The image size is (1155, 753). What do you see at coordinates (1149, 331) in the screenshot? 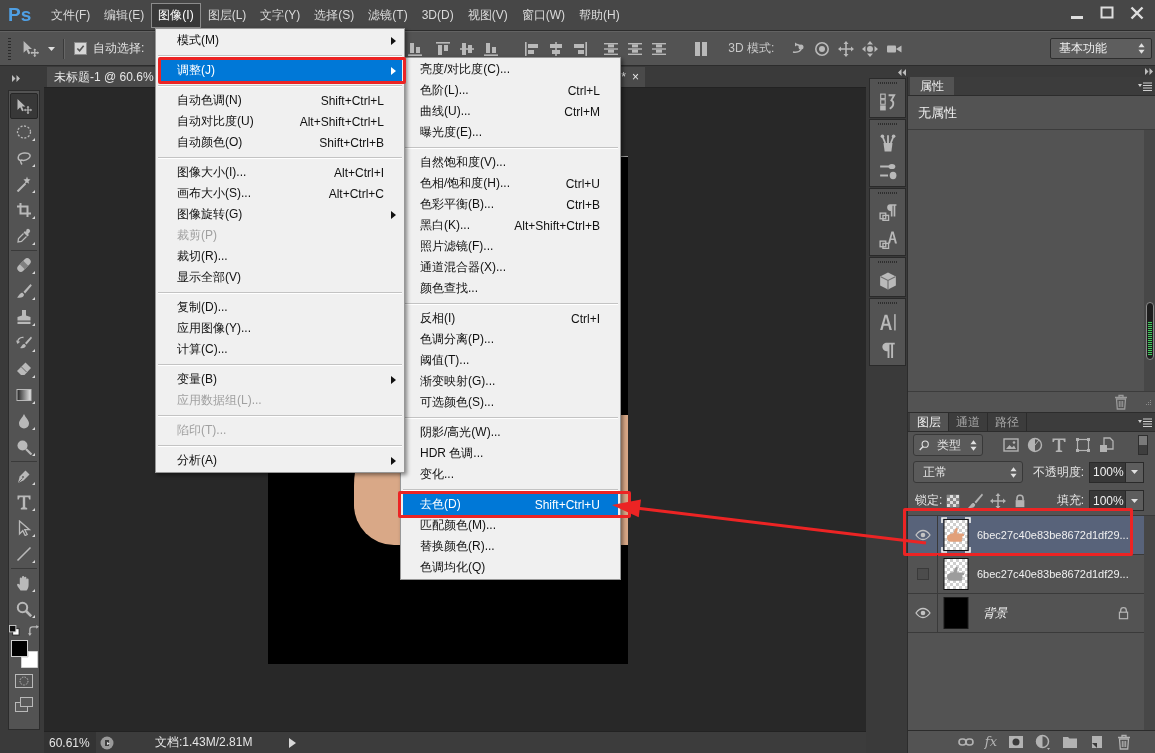
I see `scrollbar-thumb` at bounding box center [1149, 331].